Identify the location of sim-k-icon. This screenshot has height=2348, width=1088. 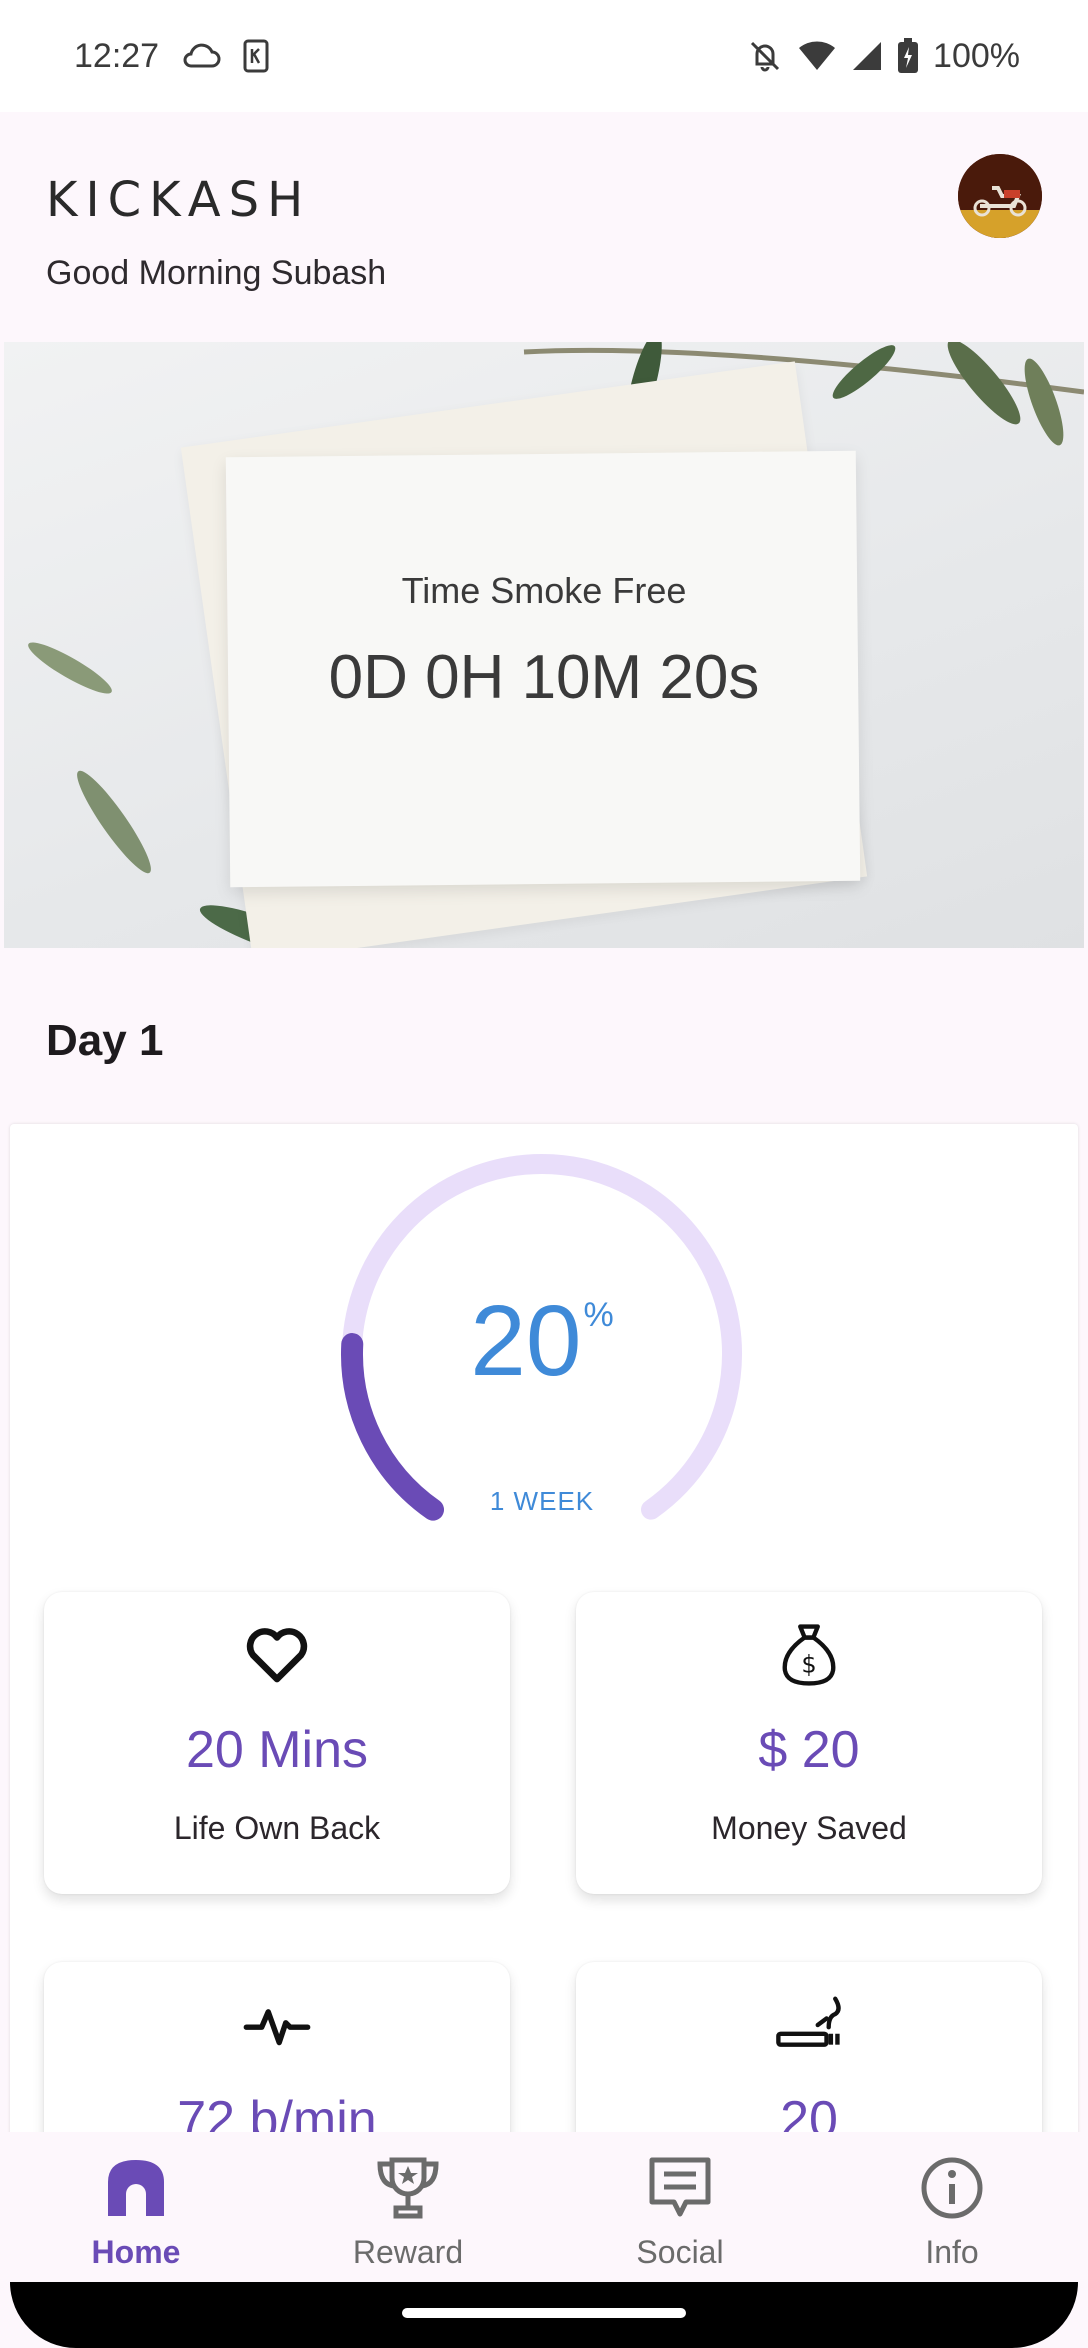
(256, 56).